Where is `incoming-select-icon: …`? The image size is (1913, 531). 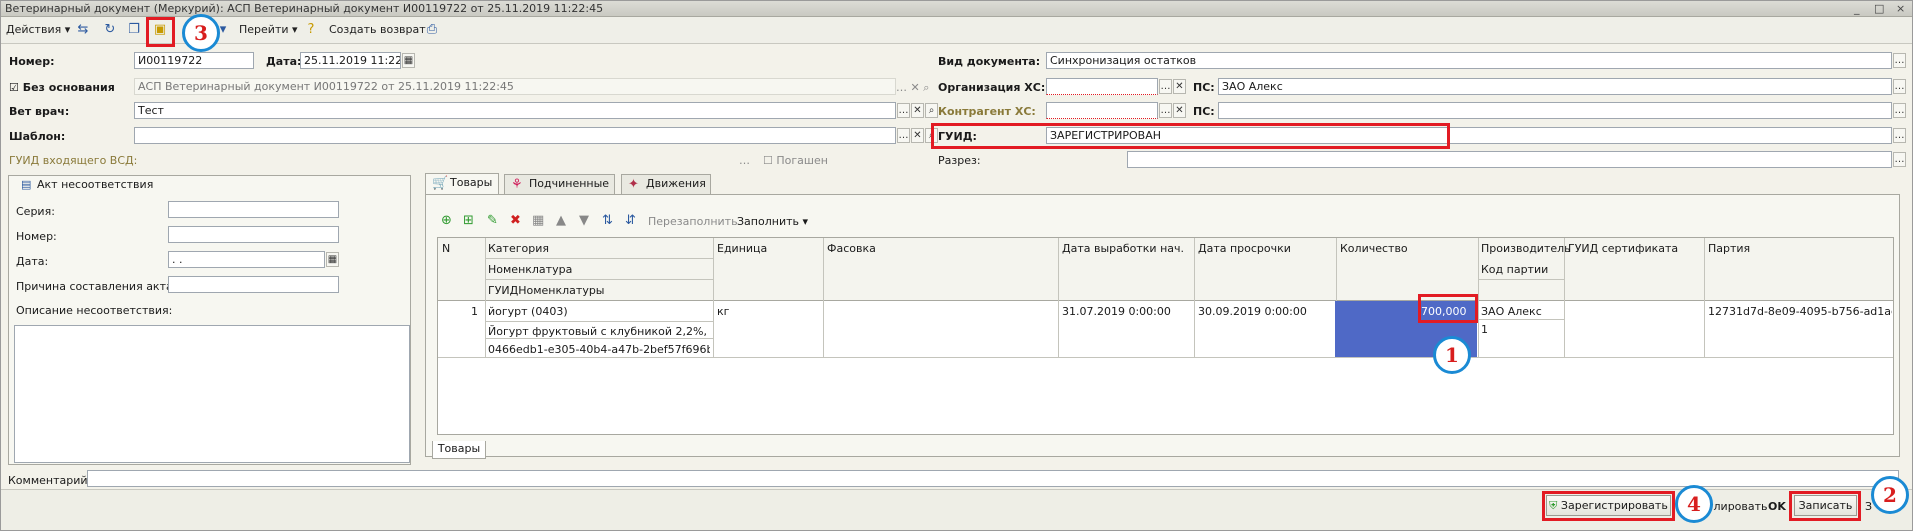 incoming-select-icon: … is located at coordinates (744, 160).